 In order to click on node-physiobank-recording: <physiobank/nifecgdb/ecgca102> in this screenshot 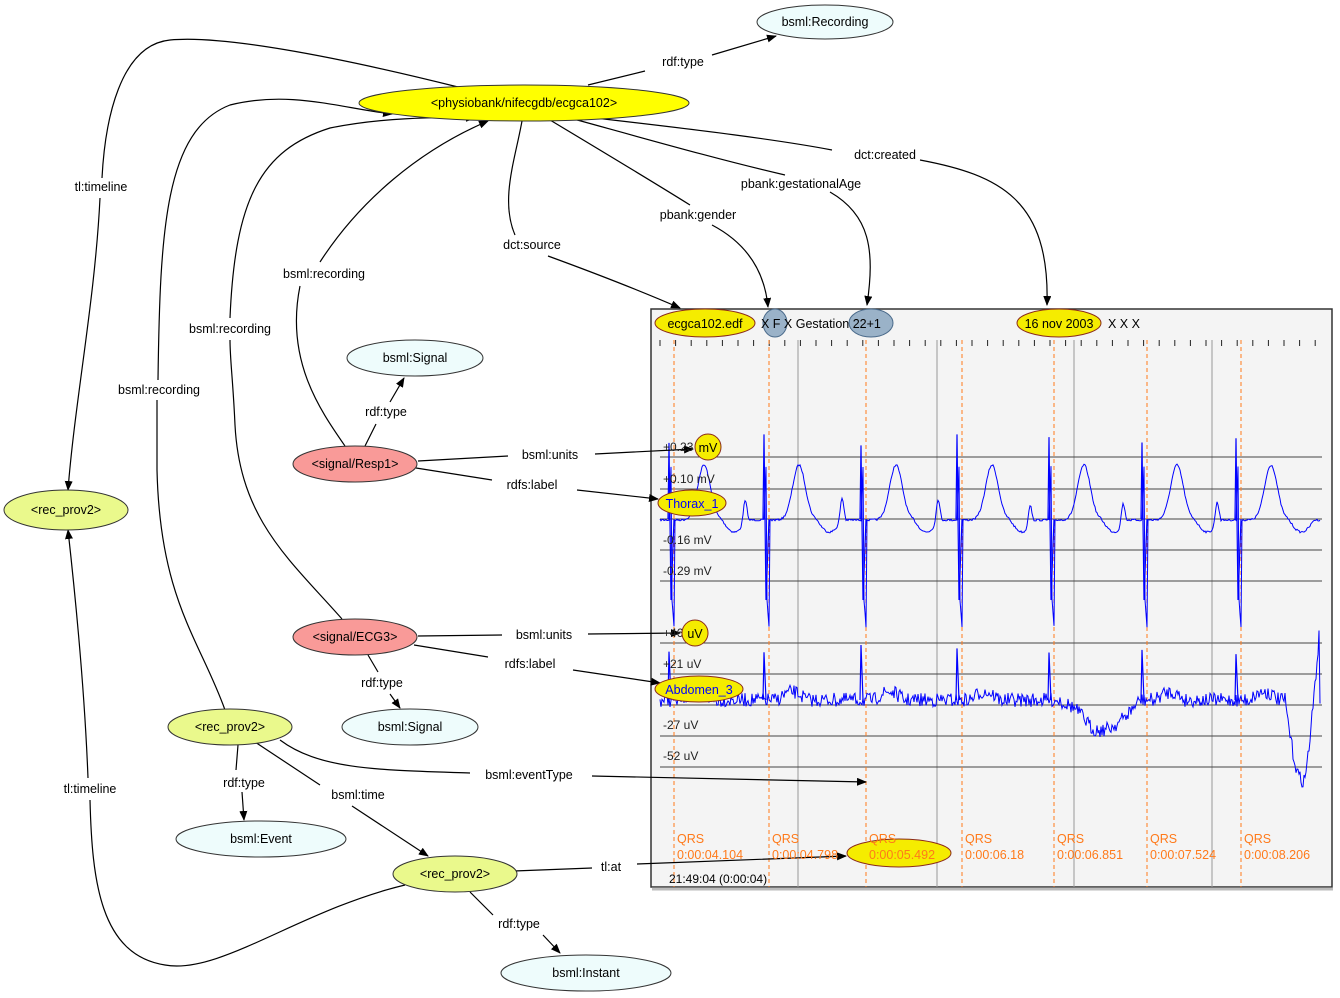, I will do `click(524, 103)`.